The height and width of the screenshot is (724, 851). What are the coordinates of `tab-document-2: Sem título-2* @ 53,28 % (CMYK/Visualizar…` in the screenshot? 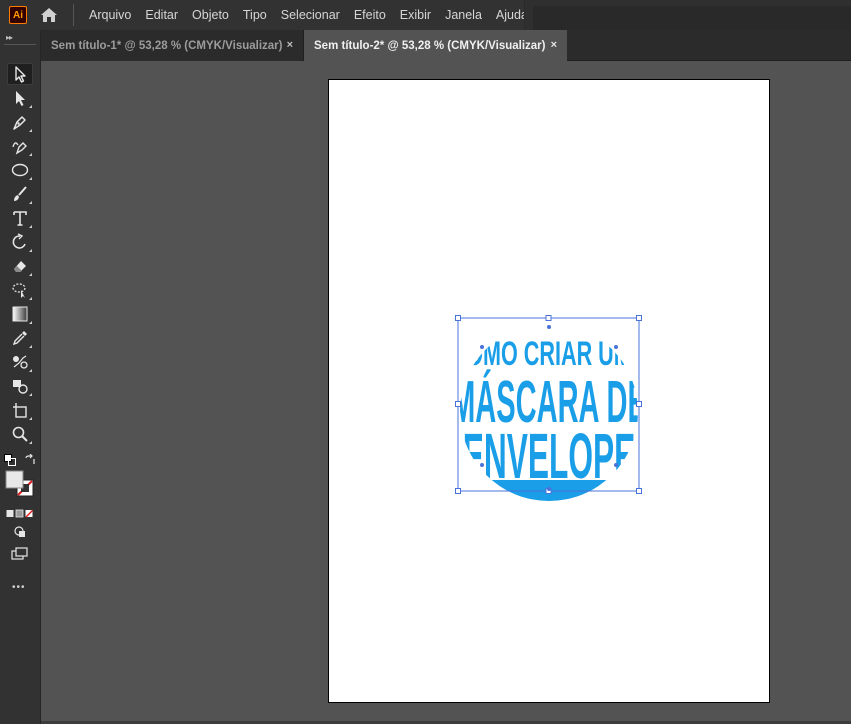 It's located at (435, 45).